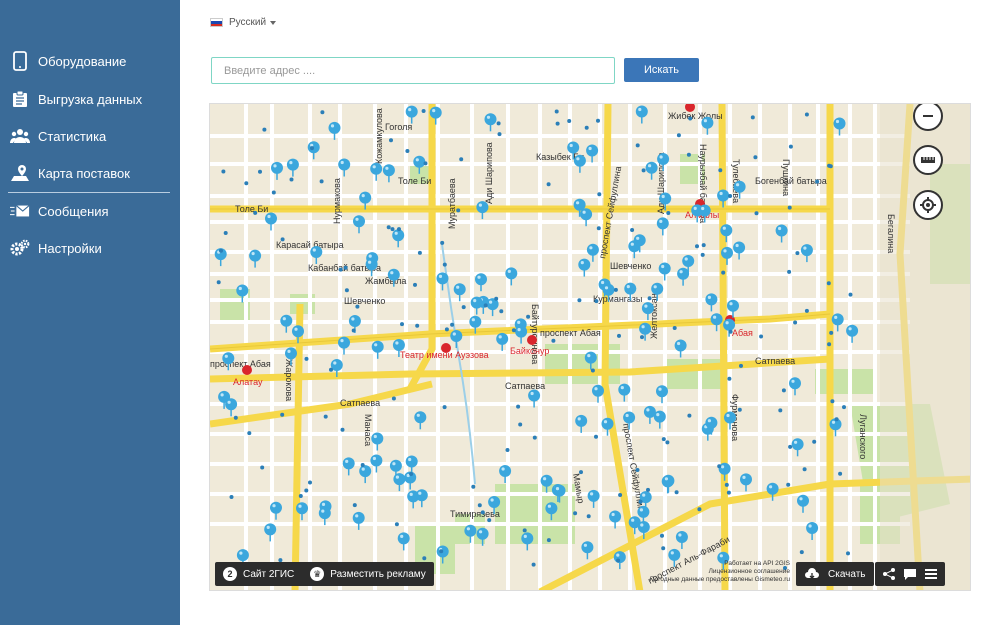  I want to click on sidebar-item-settings: Настройки, so click(90, 248).